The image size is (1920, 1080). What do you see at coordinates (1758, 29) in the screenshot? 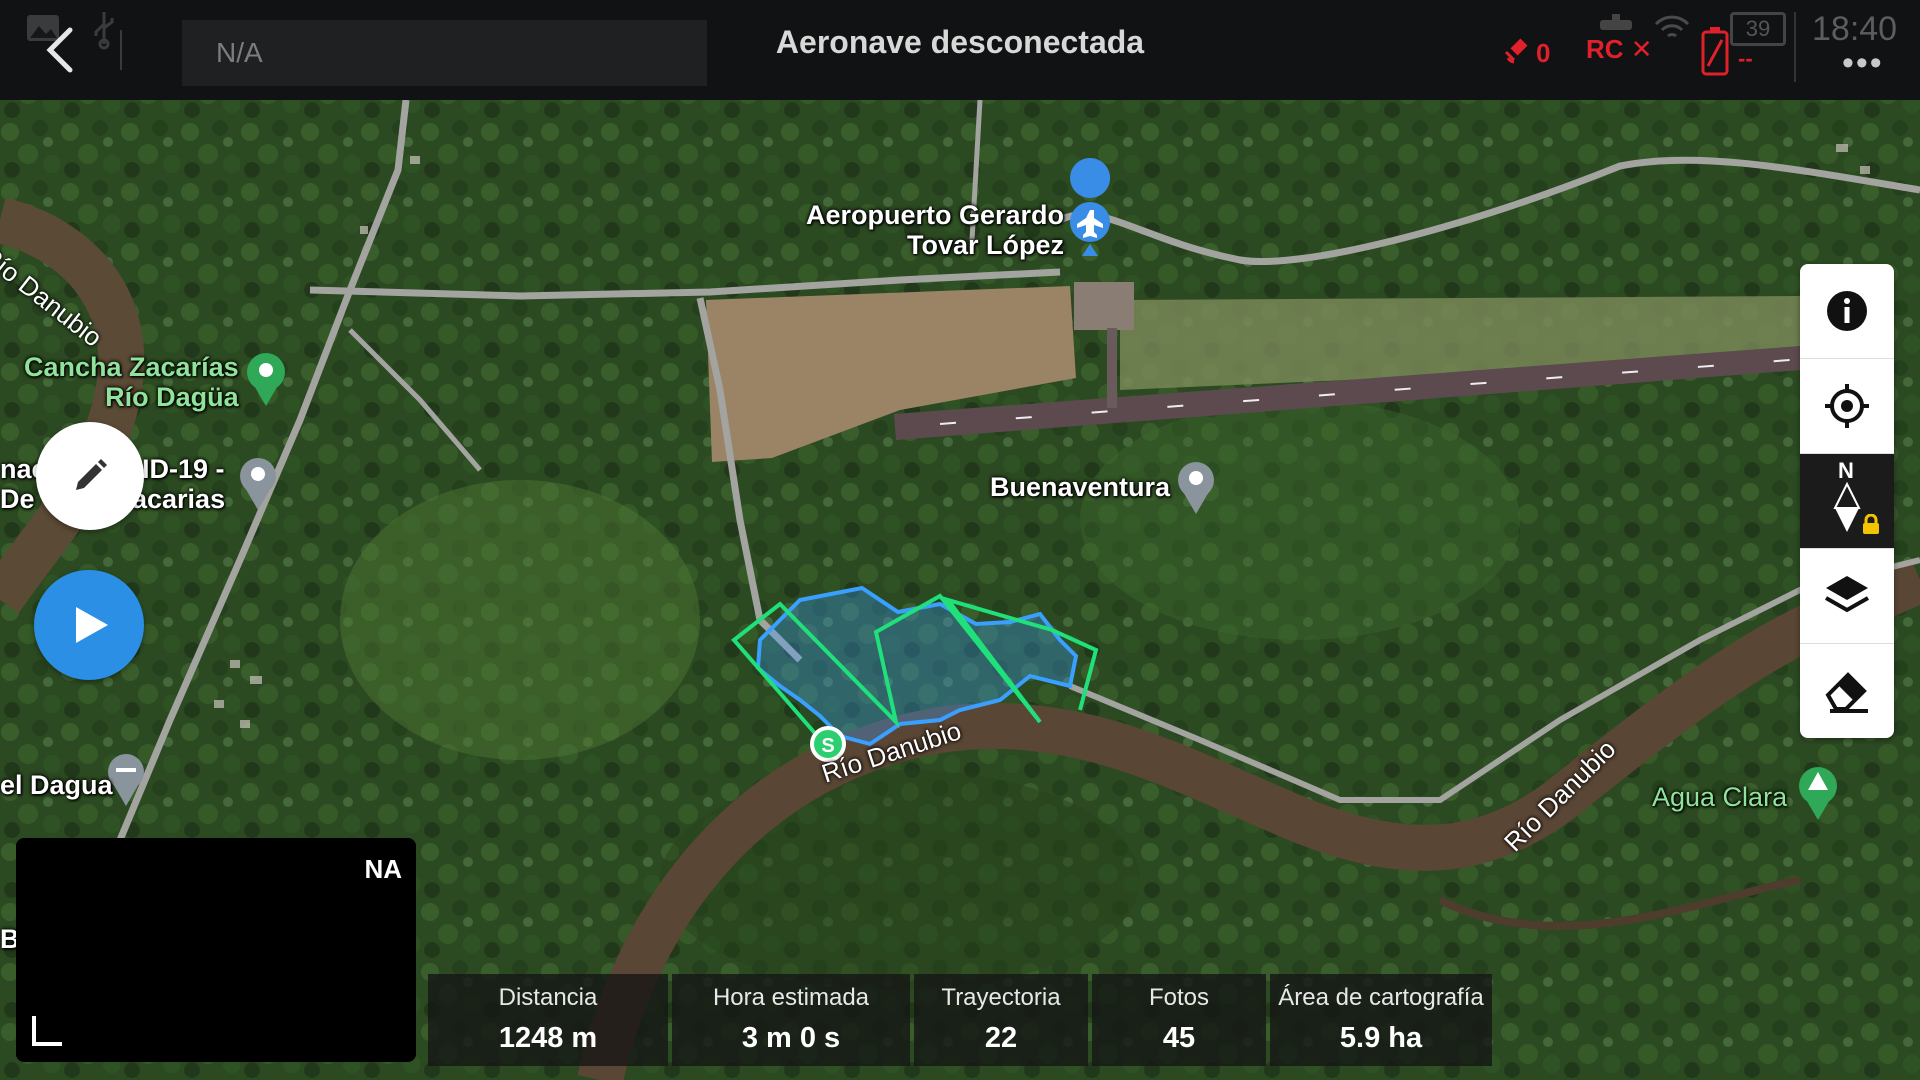
I see `device-battery: 39` at bounding box center [1758, 29].